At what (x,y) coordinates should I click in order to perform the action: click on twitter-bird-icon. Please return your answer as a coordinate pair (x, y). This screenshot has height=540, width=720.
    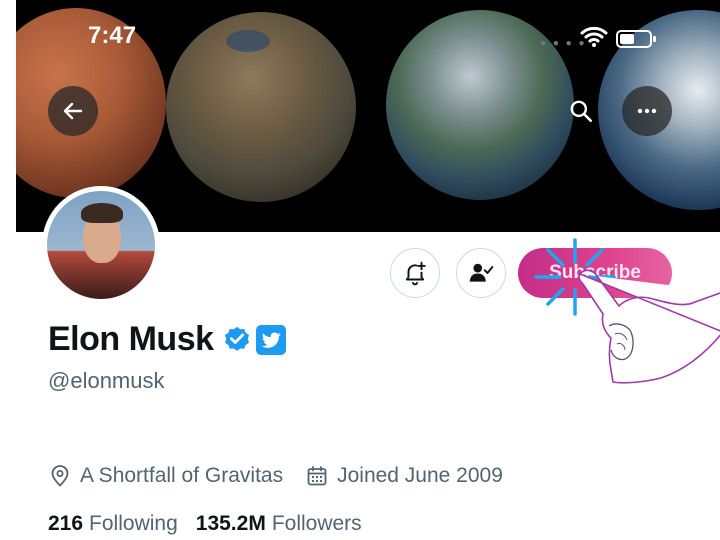
    Looking at the image, I should click on (270, 339).